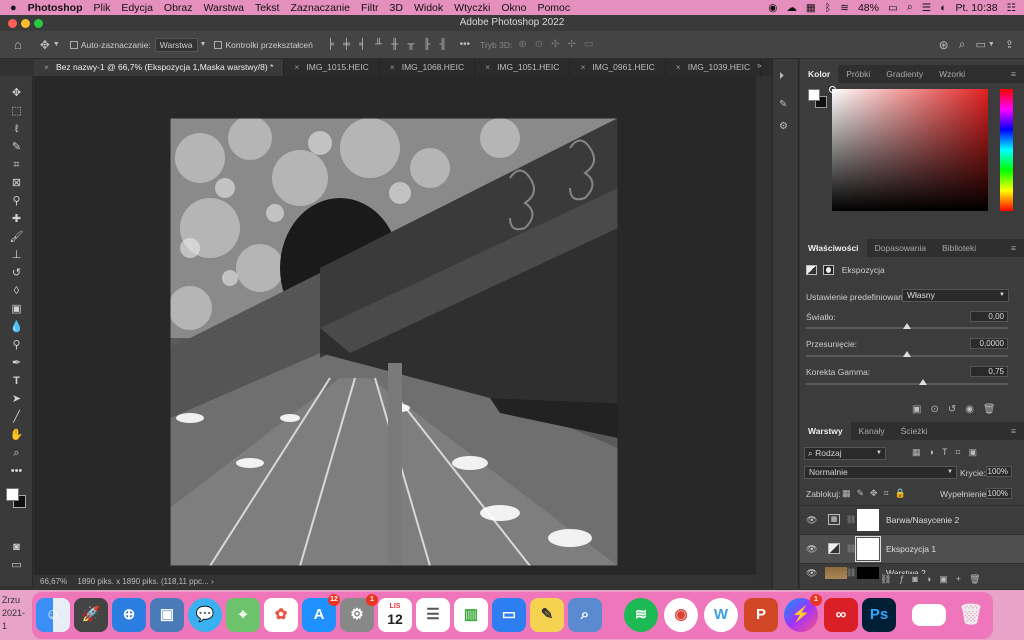 This screenshot has width=1024, height=640. Describe the element at coordinates (243, 615) in the screenshot. I see `maps-icon: ⌖` at that location.